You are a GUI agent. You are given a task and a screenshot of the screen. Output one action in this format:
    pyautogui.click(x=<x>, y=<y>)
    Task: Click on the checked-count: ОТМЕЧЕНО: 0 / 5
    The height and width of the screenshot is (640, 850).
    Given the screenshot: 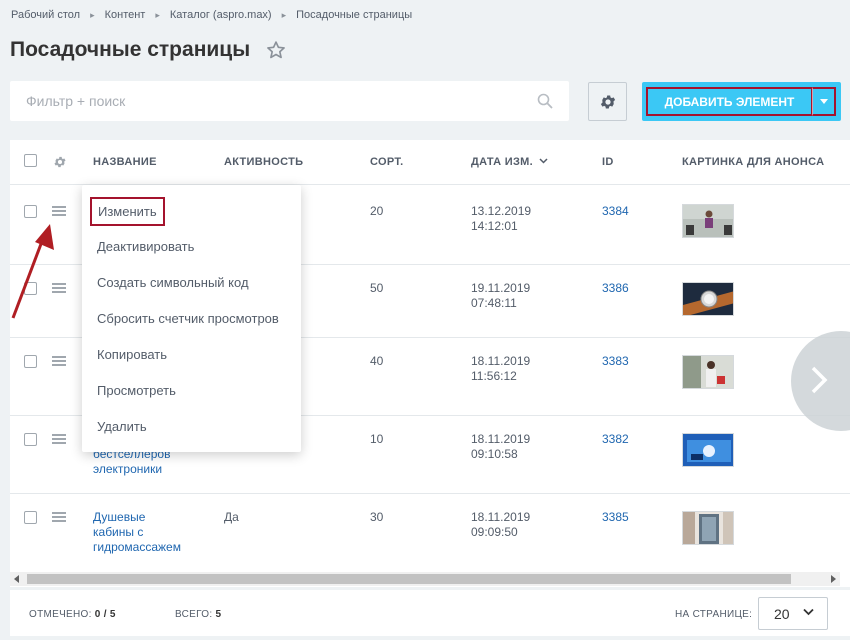 What is the action you would take?
    pyautogui.click(x=72, y=614)
    